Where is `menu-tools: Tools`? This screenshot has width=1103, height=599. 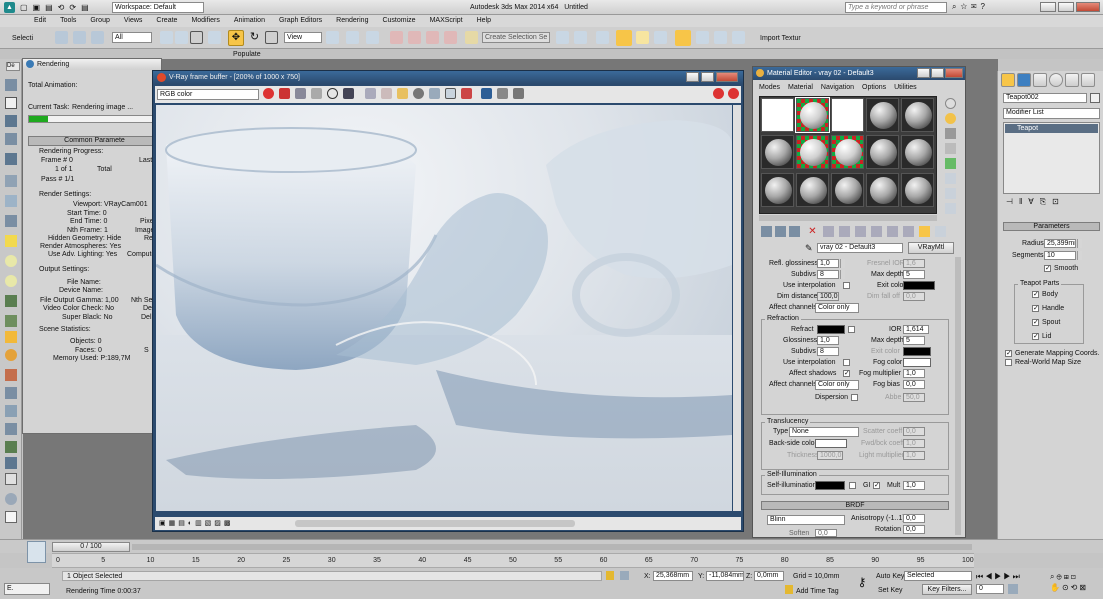 menu-tools: Tools is located at coordinates (68, 20).